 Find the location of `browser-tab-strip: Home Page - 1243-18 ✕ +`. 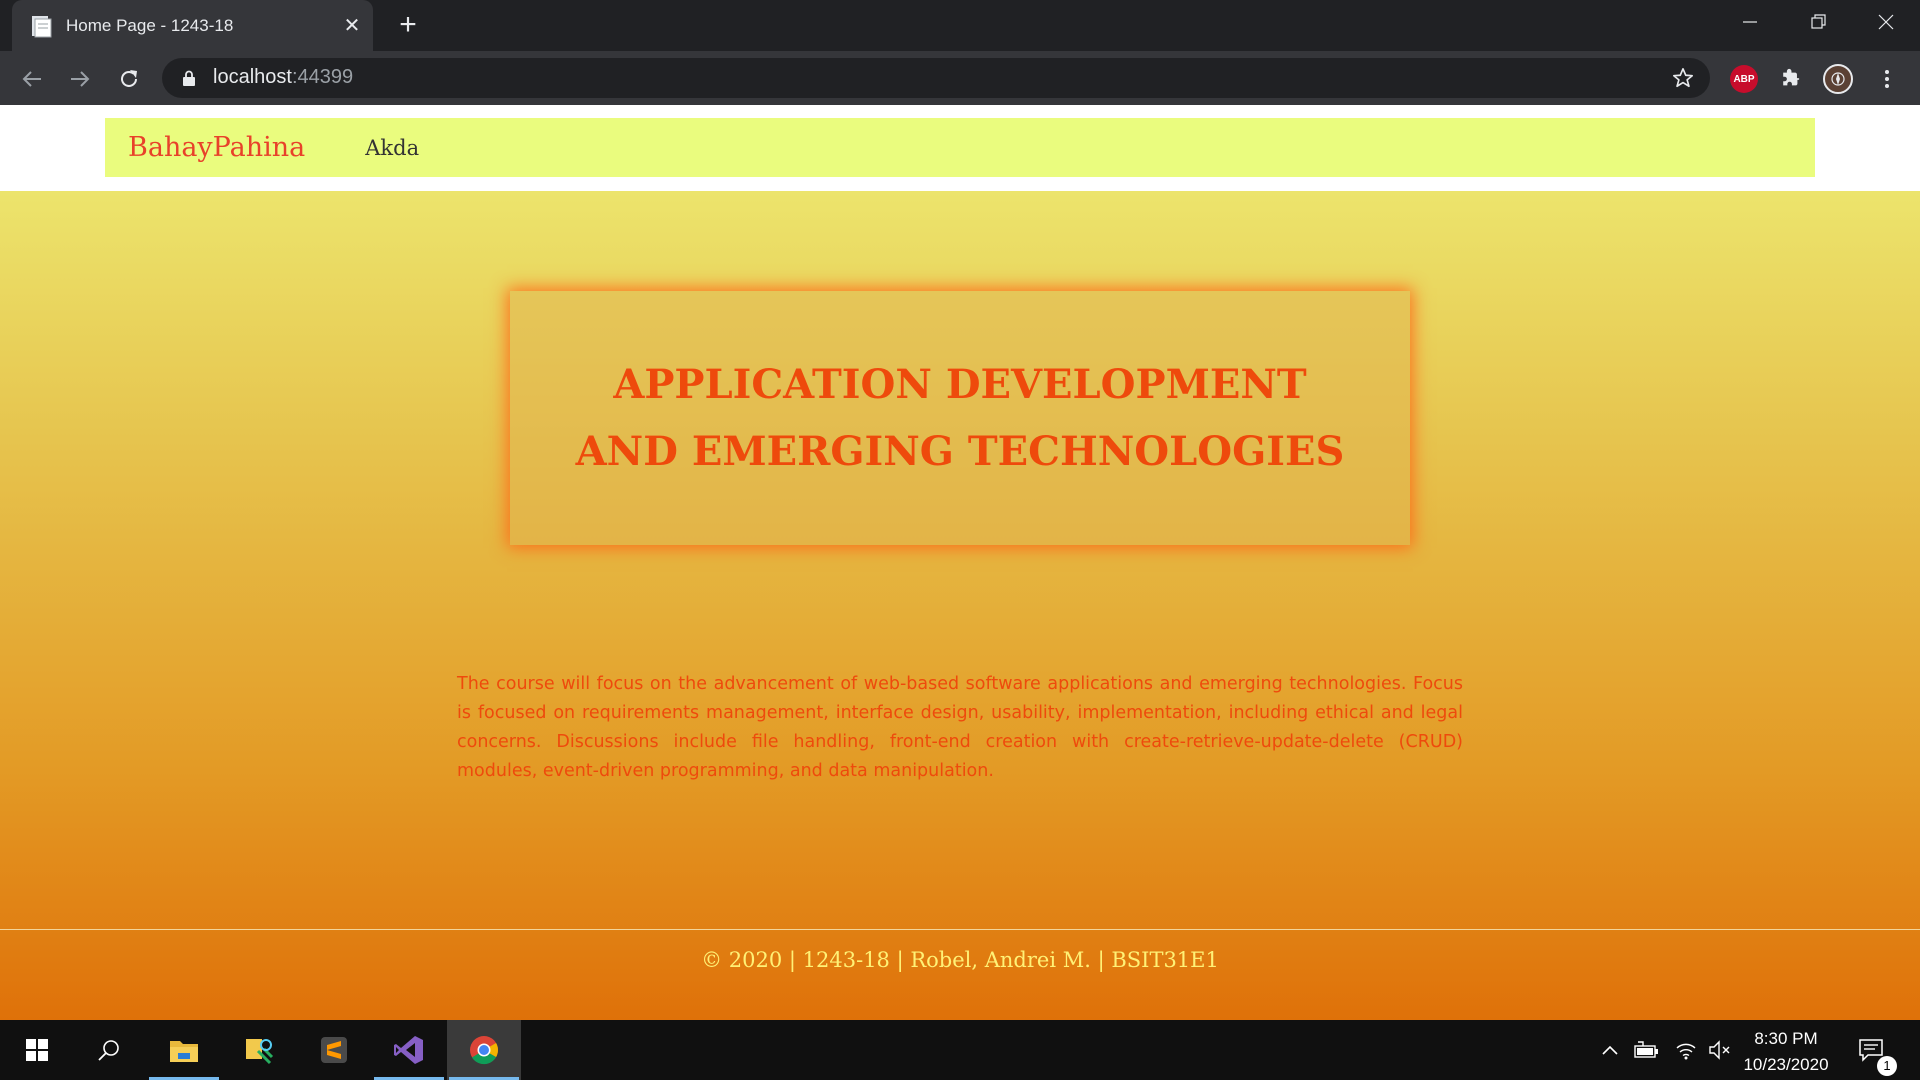

browser-tab-strip: Home Page - 1243-18 ✕ + is located at coordinates (960, 25).